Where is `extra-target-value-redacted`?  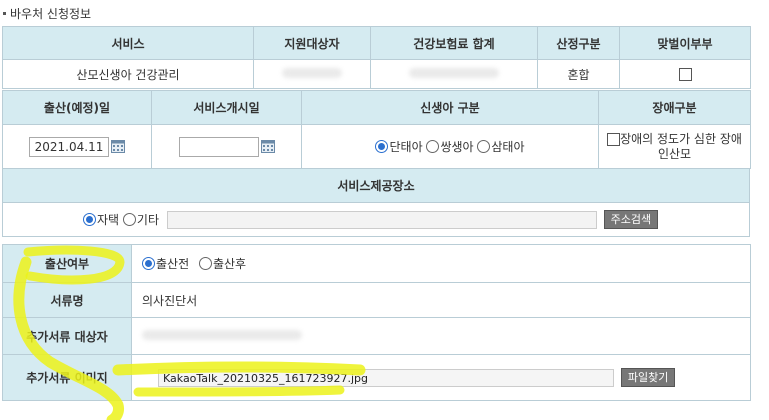
extra-target-value-redacted is located at coordinates (441, 336).